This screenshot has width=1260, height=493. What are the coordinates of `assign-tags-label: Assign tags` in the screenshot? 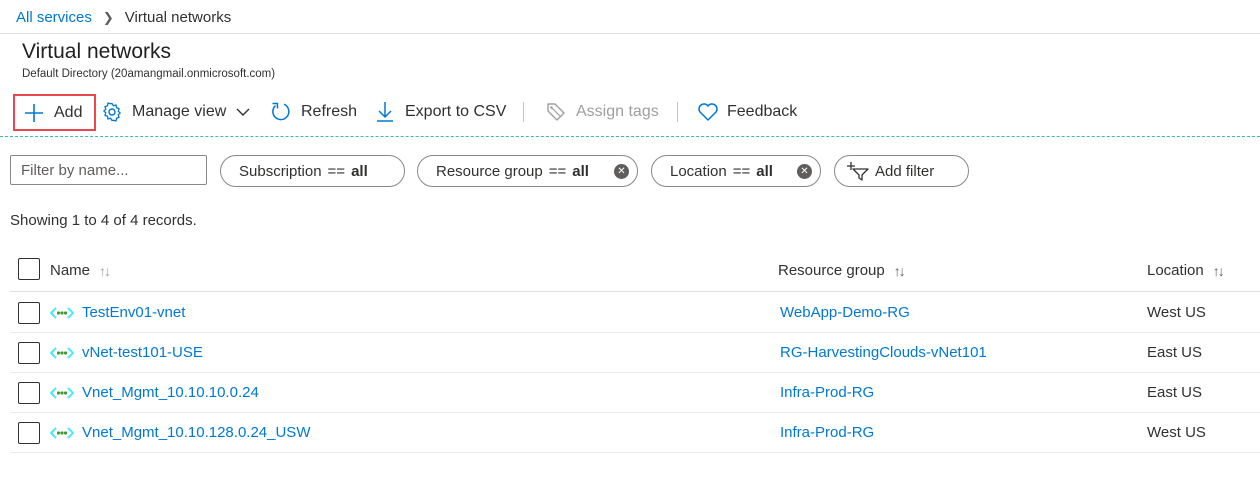 It's located at (617, 111).